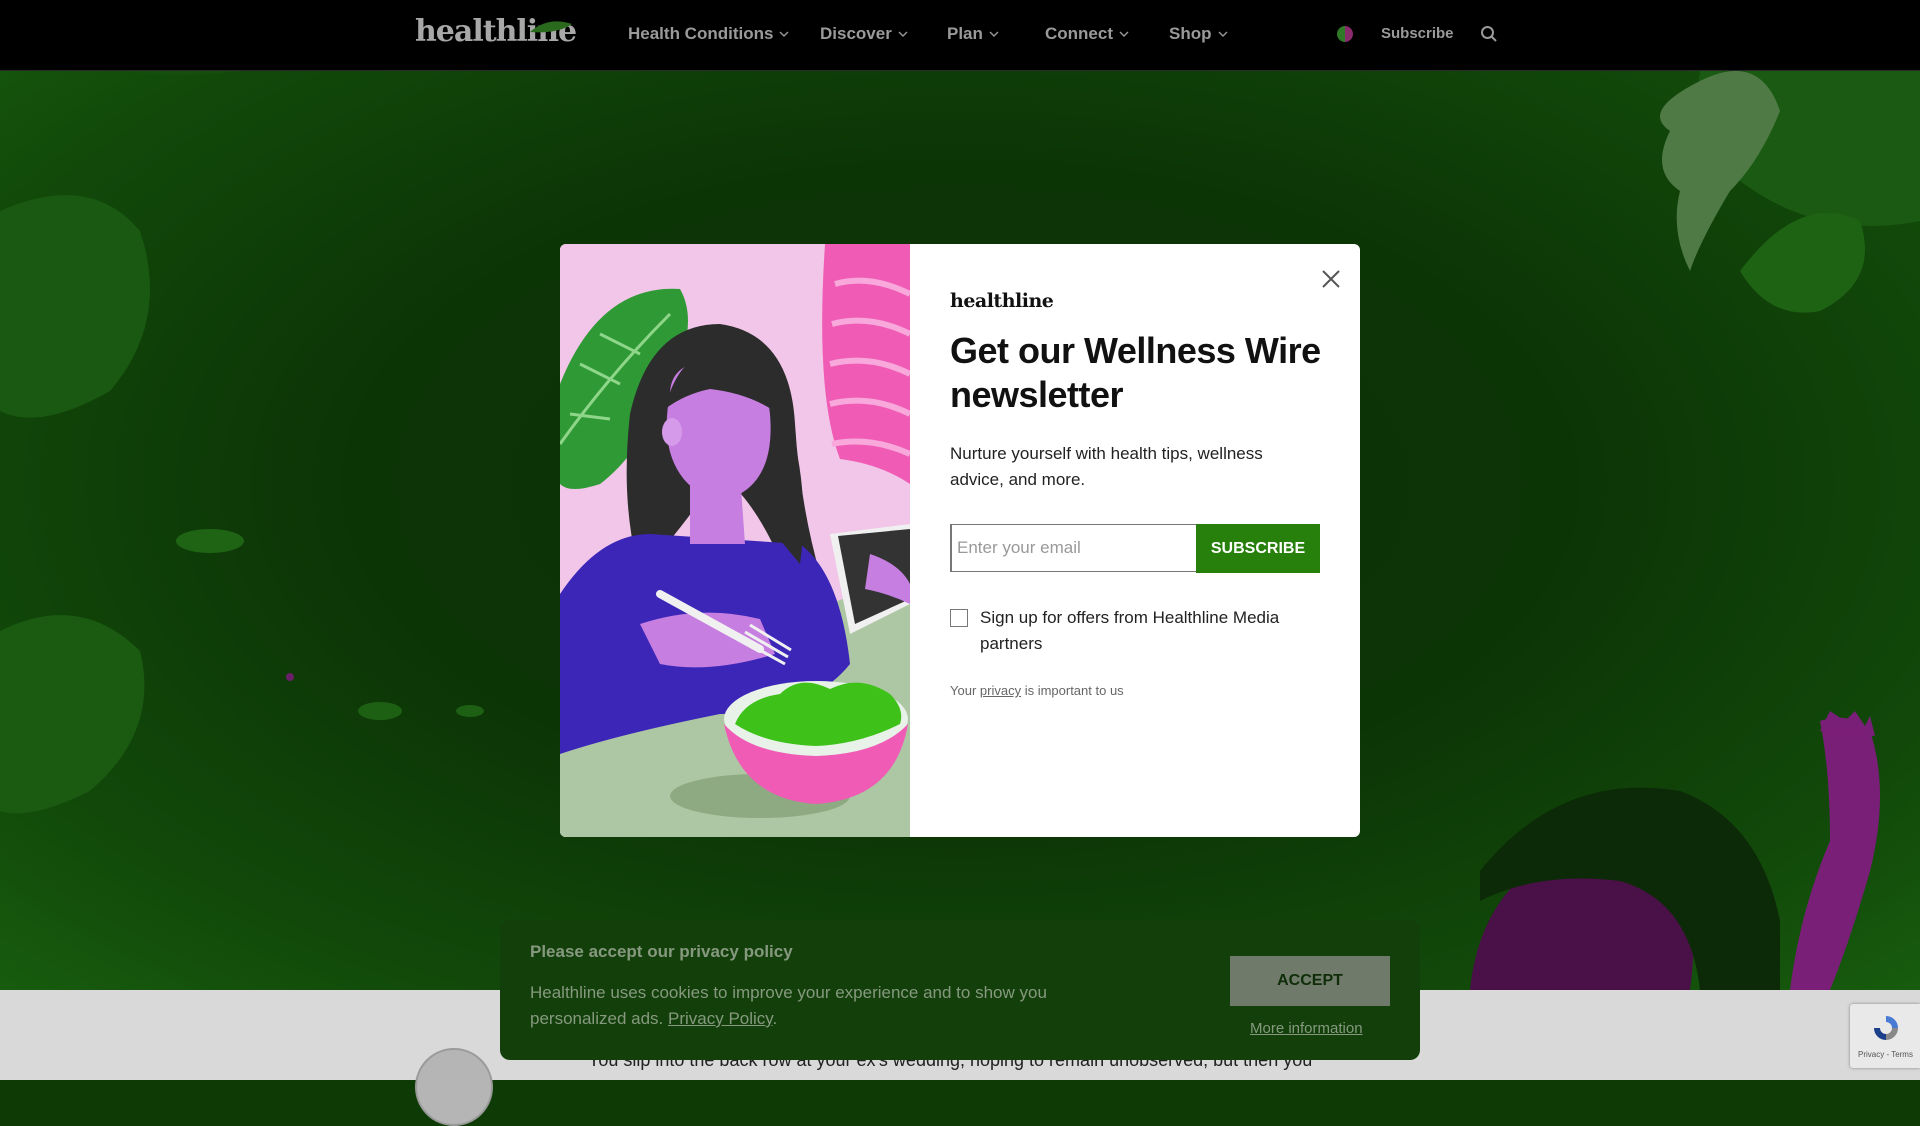 This screenshot has height=1126, width=1920. I want to click on newsletter-illustration, so click(736, 540).